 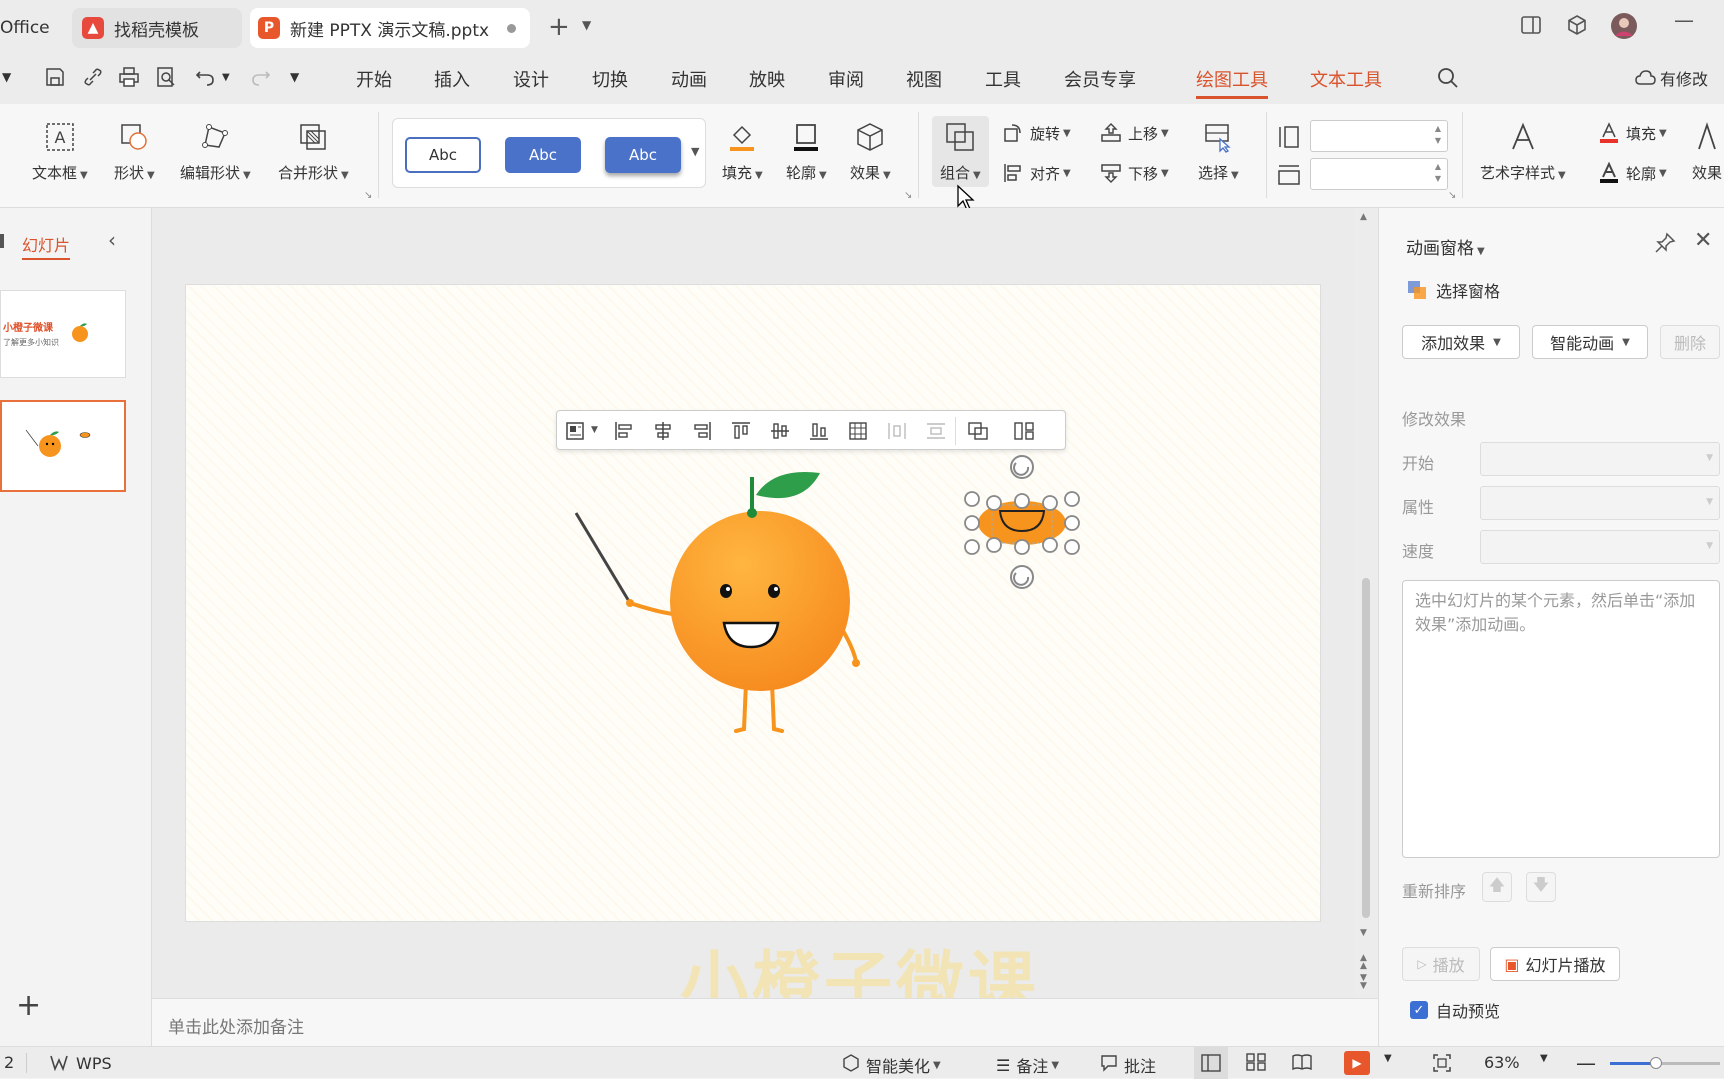 What do you see at coordinates (1218, 151) in the screenshot?
I see `select-button: 选择 ▼` at bounding box center [1218, 151].